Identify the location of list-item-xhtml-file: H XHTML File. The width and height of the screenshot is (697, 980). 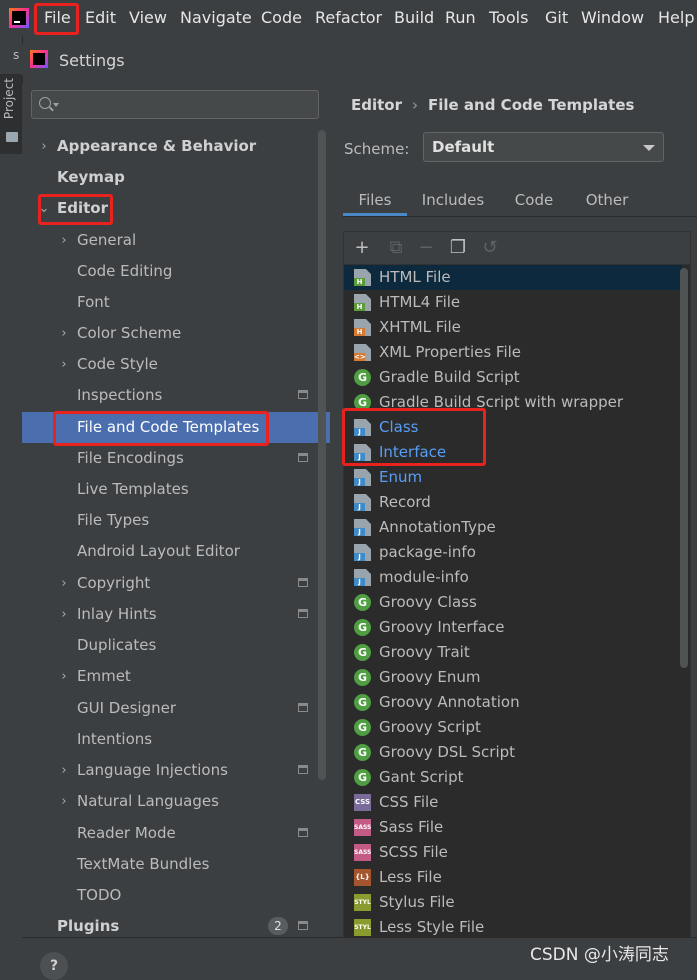
(513, 327).